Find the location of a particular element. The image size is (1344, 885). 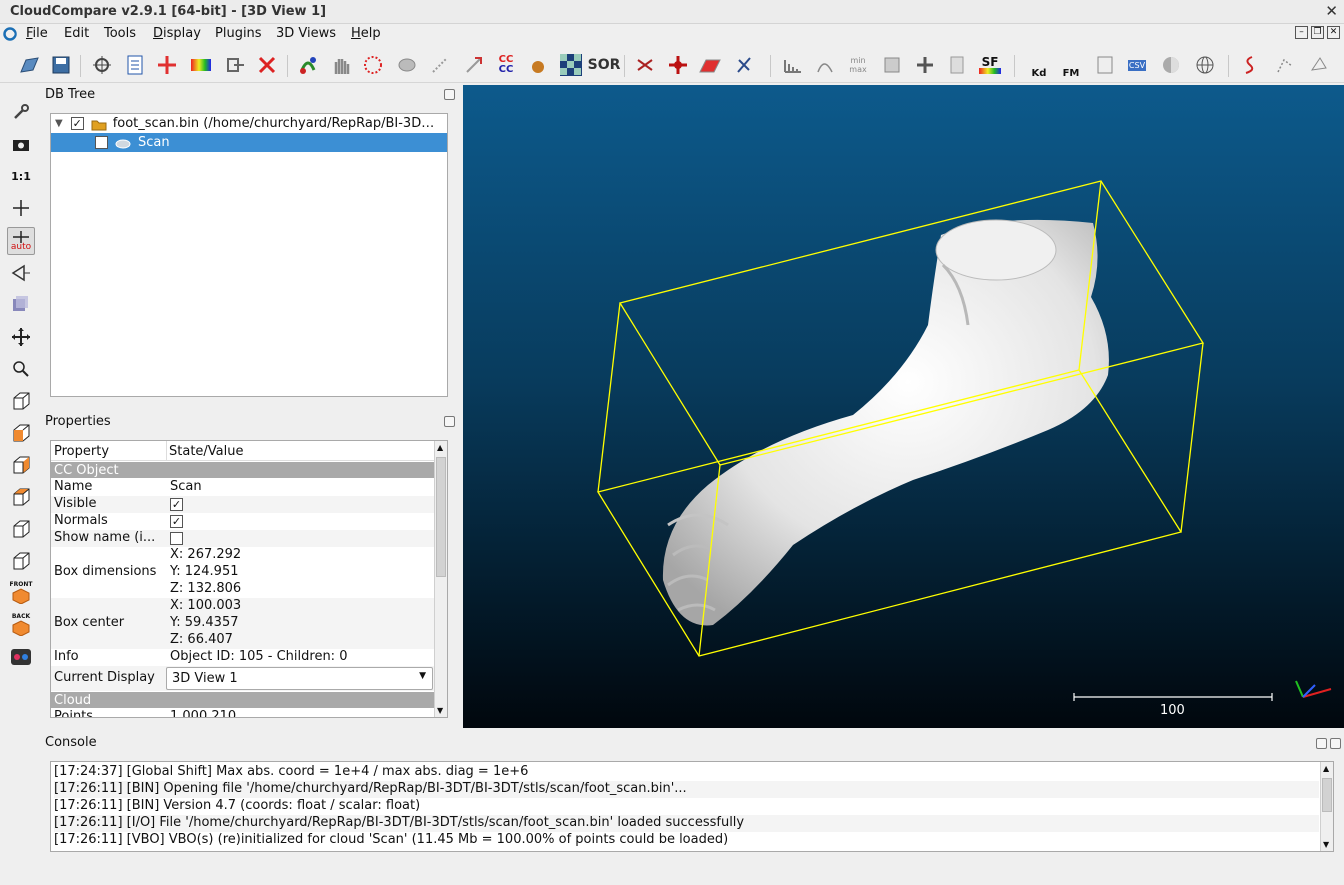

color-scale-icon is located at coordinates (201, 65).